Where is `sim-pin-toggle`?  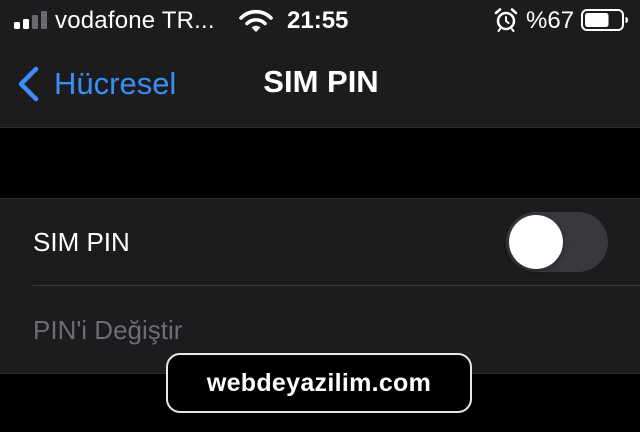
sim-pin-toggle is located at coordinates (557, 242).